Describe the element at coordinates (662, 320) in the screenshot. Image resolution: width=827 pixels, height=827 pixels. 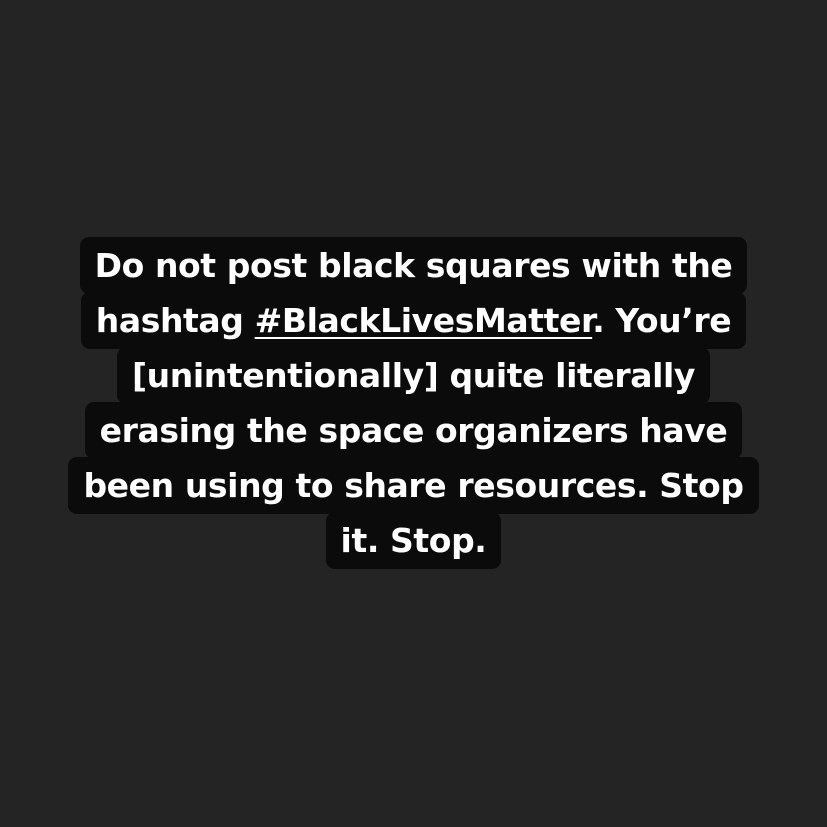
I see `text-segment: . You’re` at that location.